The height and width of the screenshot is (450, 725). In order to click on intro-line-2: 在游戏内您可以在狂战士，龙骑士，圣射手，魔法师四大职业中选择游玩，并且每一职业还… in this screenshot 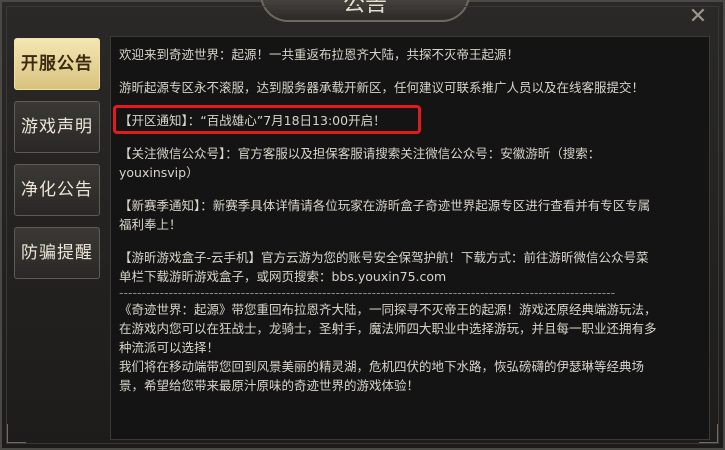, I will do `click(388, 328)`.